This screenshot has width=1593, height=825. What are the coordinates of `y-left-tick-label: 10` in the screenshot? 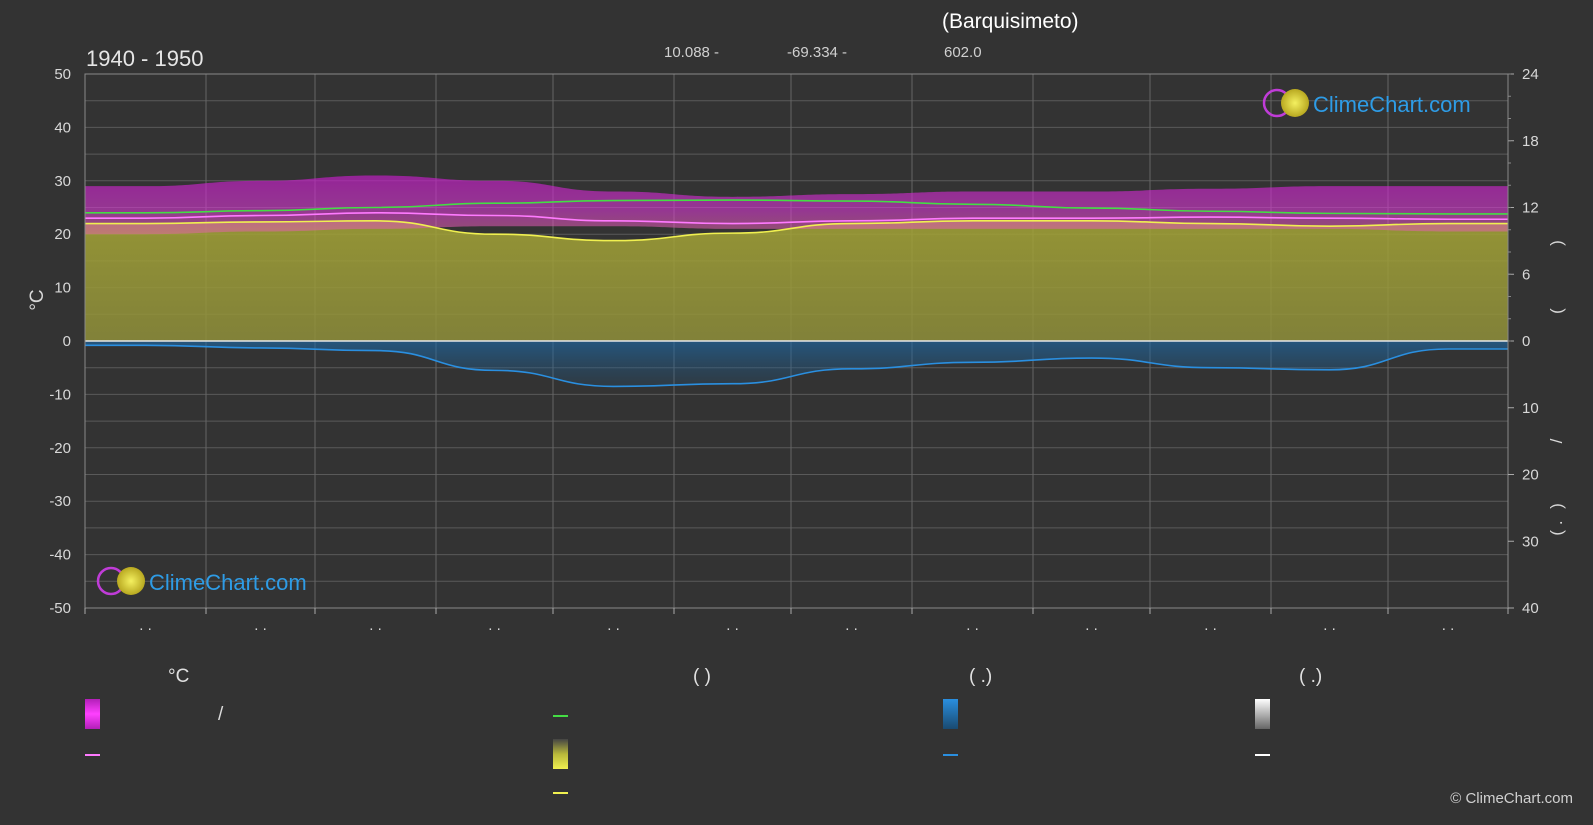 It's located at (62, 288).